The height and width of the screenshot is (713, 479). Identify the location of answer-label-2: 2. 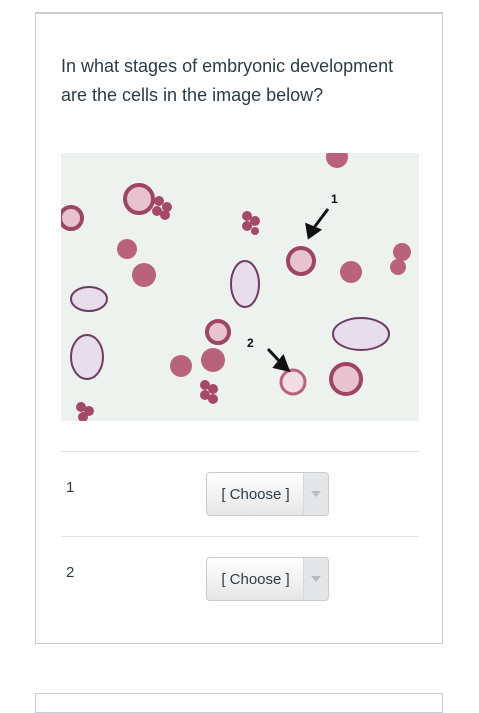
(70, 572).